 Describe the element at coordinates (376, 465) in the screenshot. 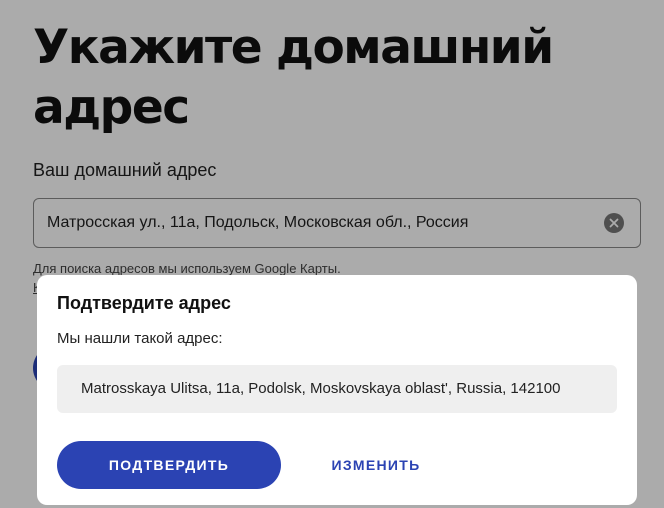

I see `change-button: ИЗМЕНИТЬ` at that location.